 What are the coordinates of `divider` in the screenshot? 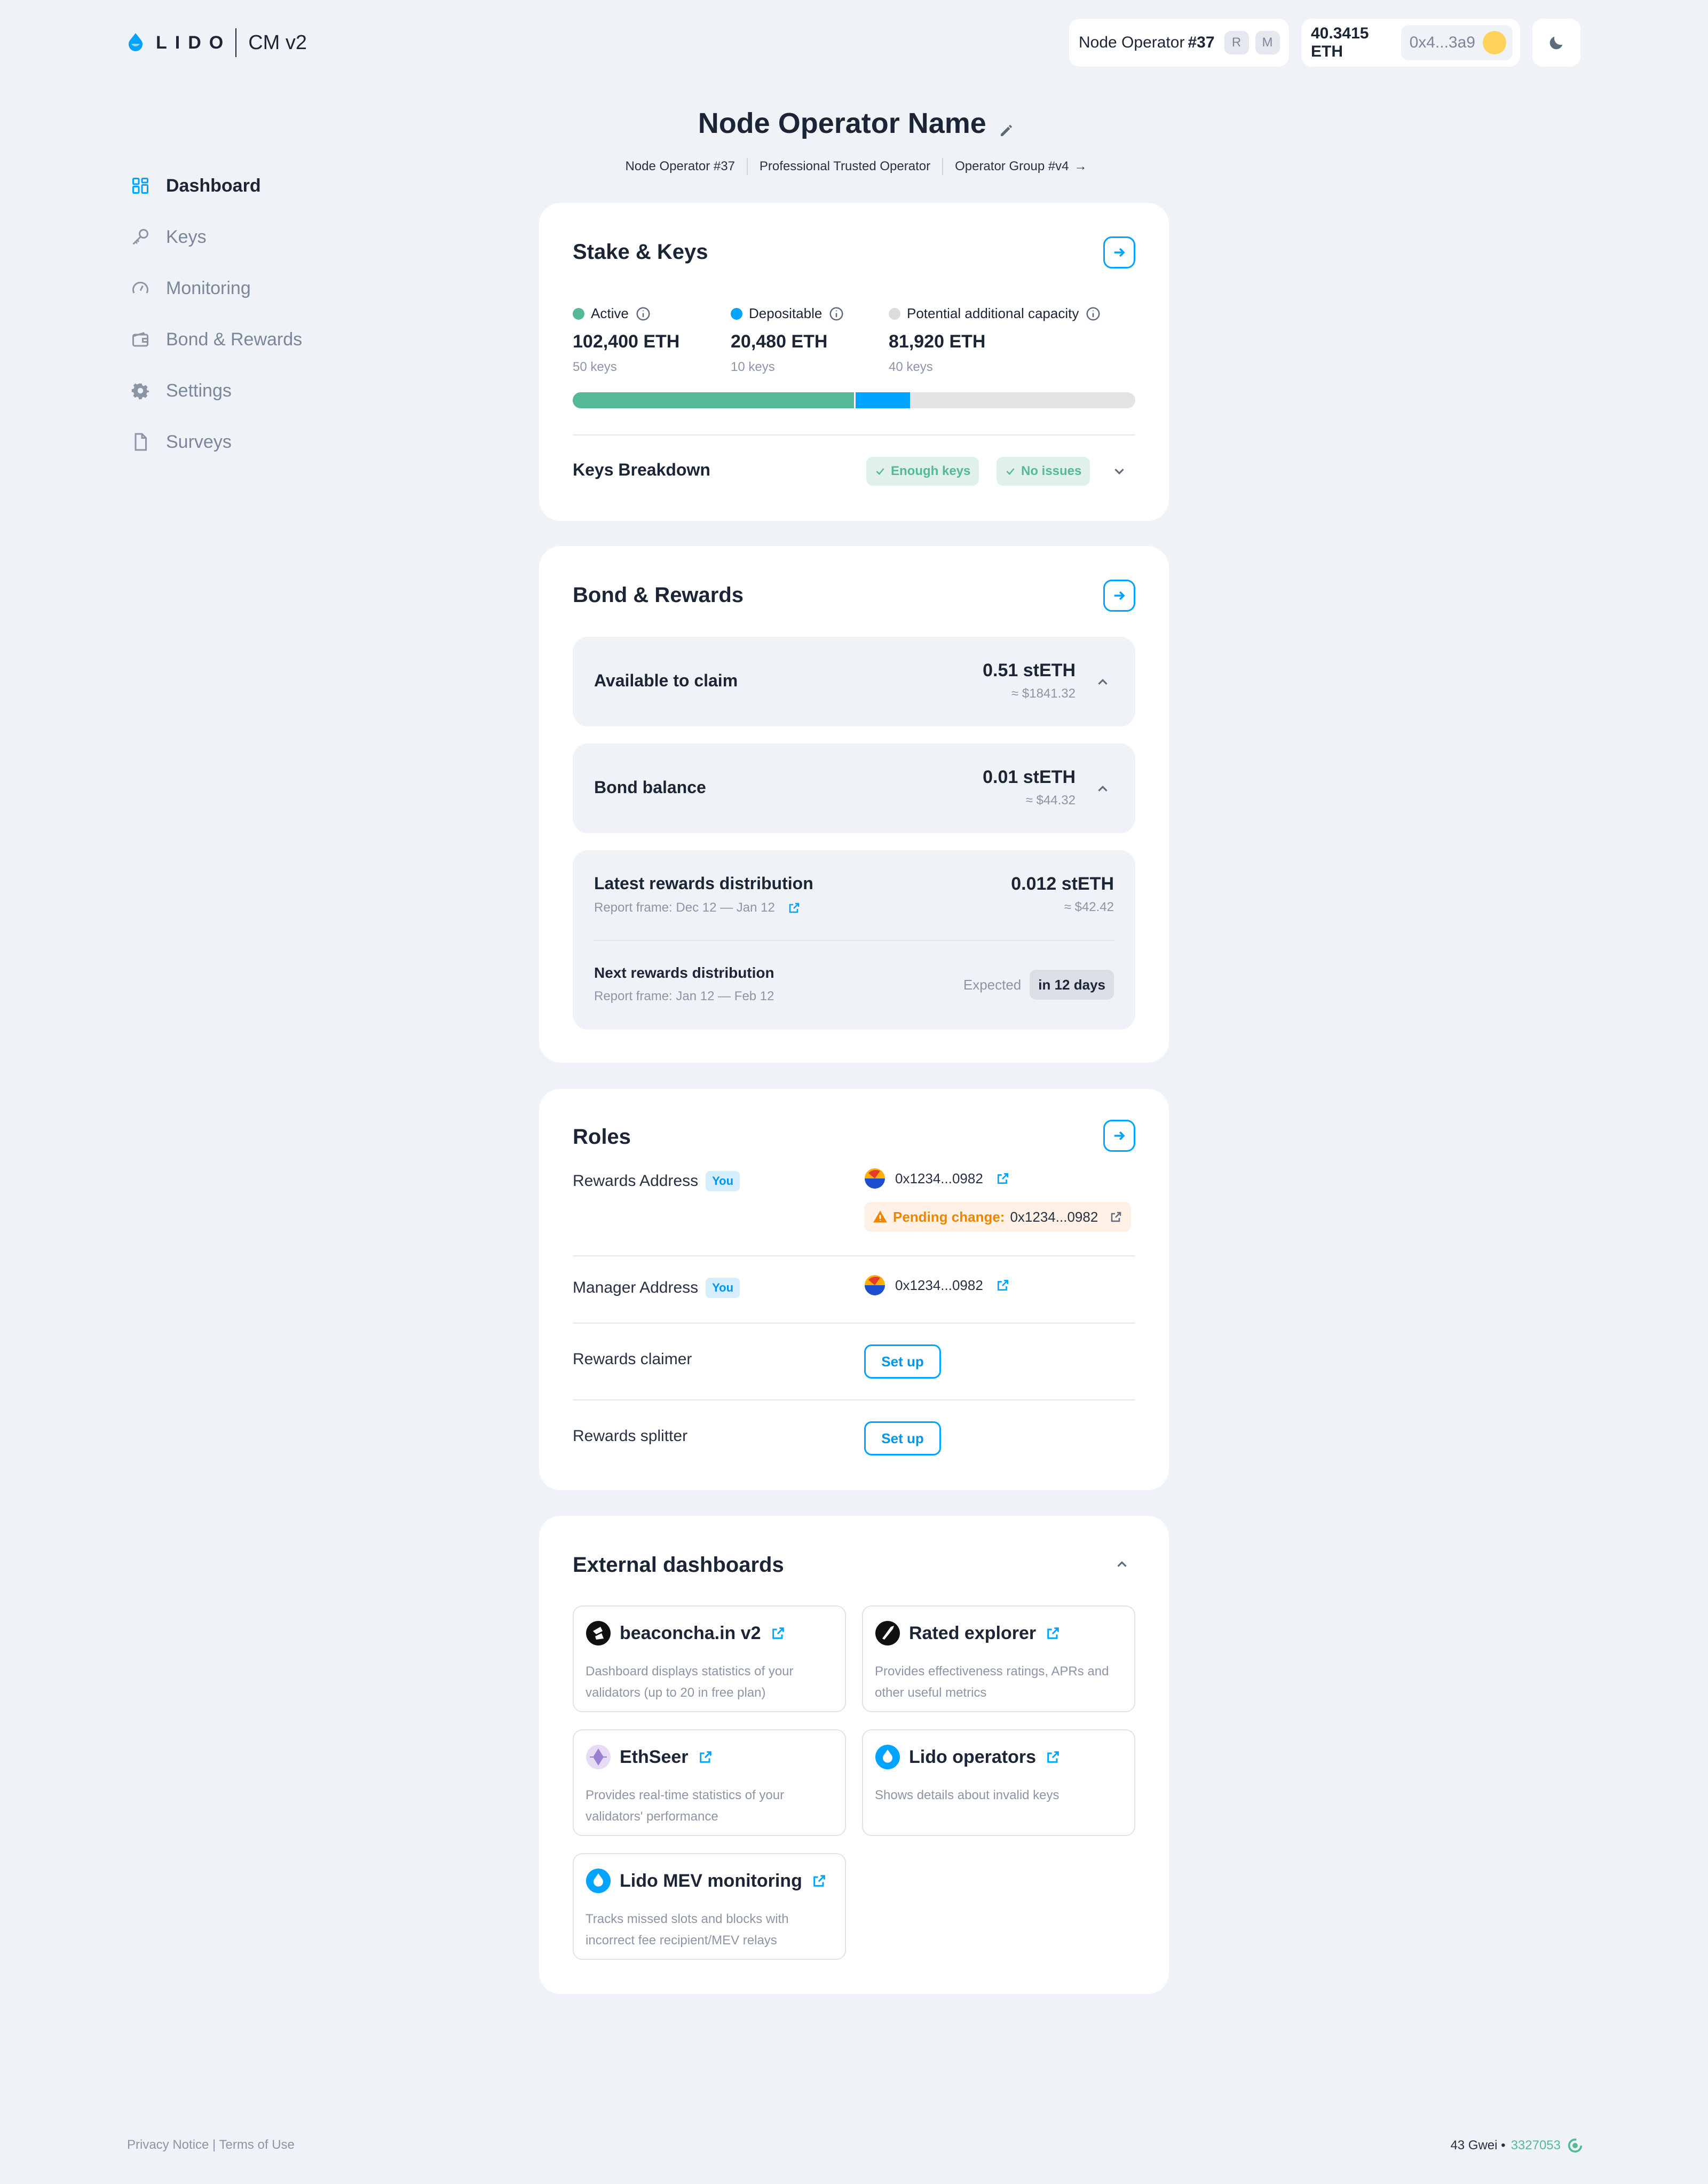 It's located at (854, 1399).